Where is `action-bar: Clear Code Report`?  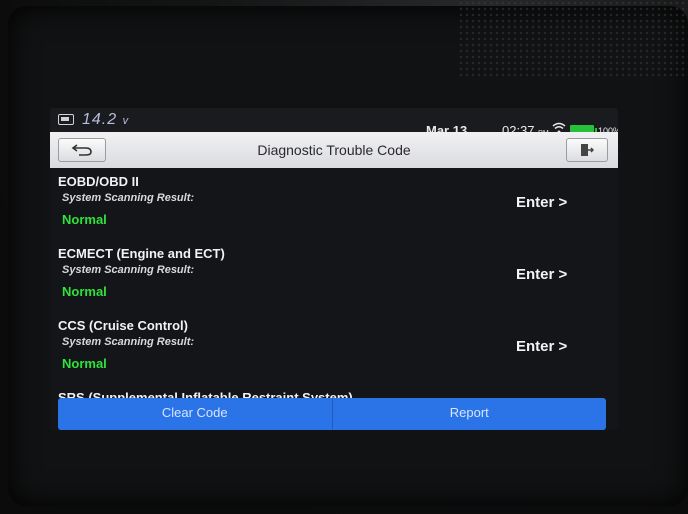
action-bar: Clear Code Report is located at coordinates (332, 414).